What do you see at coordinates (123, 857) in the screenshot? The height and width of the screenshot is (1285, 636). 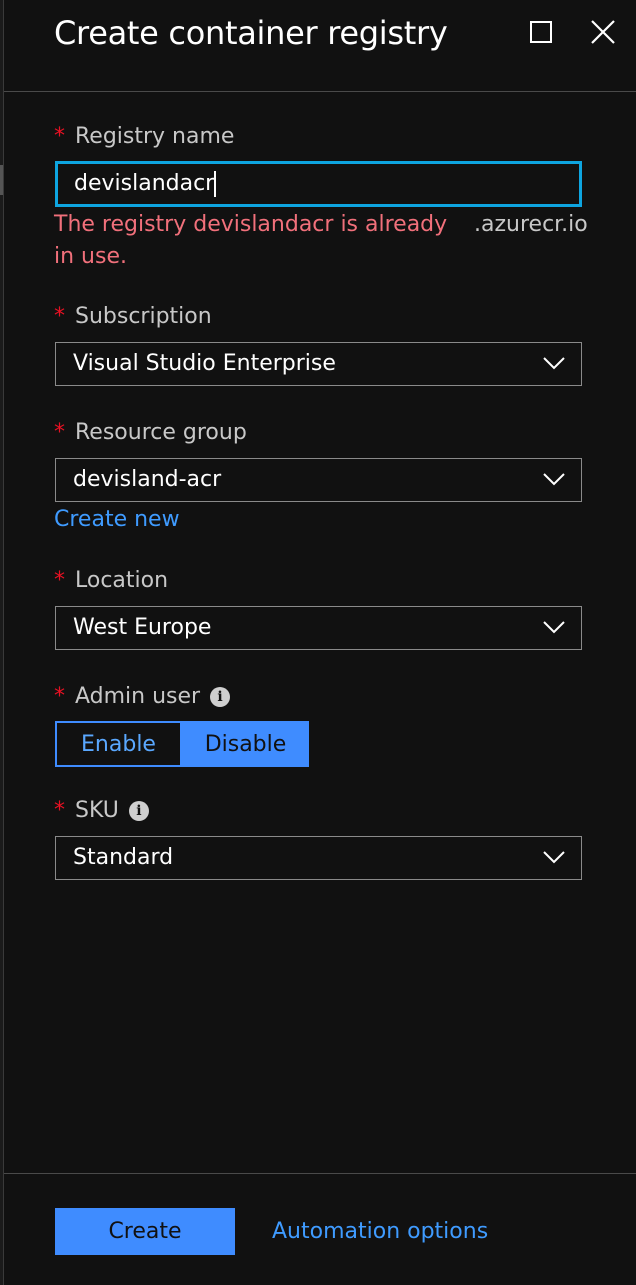 I see `sku-value: Standard` at bounding box center [123, 857].